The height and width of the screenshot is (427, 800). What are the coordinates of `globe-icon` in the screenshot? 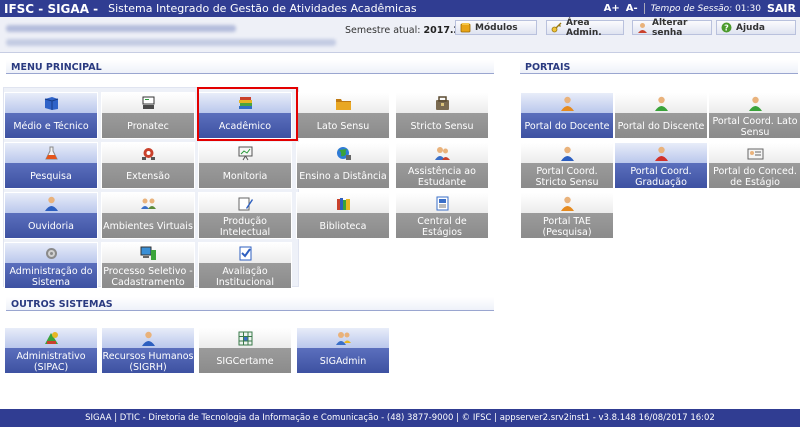 It's located at (343, 153).